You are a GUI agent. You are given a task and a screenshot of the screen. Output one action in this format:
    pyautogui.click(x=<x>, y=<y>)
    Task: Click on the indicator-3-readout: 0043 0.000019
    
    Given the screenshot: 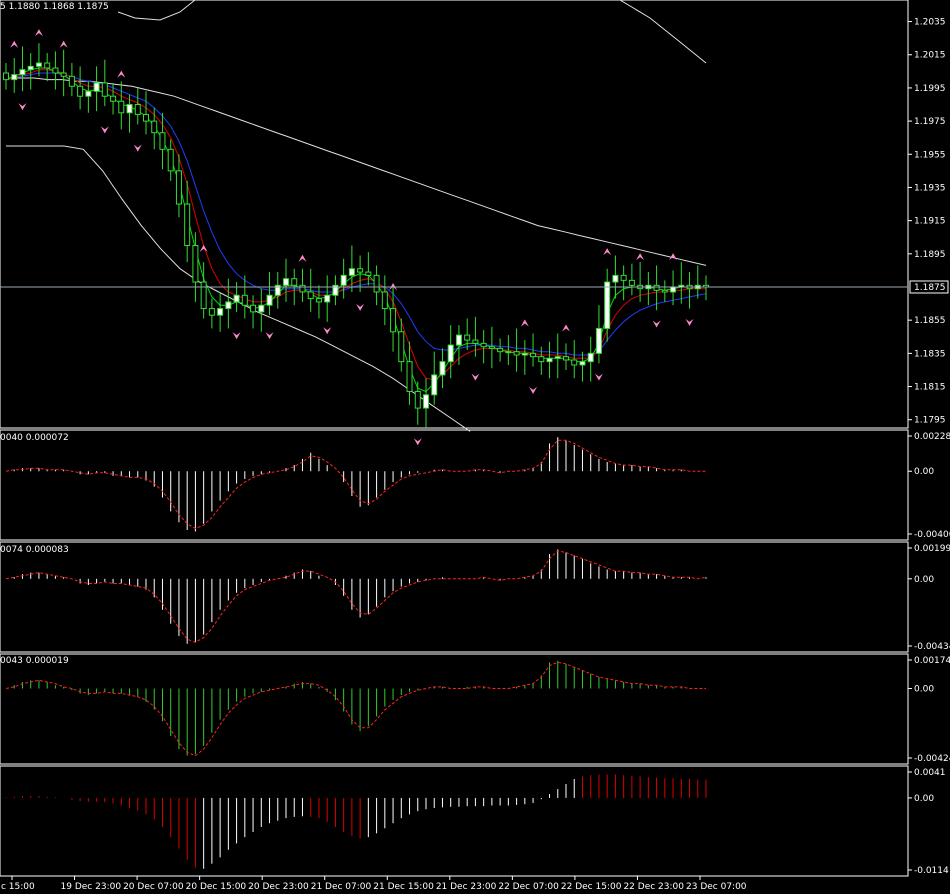 What is the action you would take?
    pyautogui.click(x=34, y=661)
    